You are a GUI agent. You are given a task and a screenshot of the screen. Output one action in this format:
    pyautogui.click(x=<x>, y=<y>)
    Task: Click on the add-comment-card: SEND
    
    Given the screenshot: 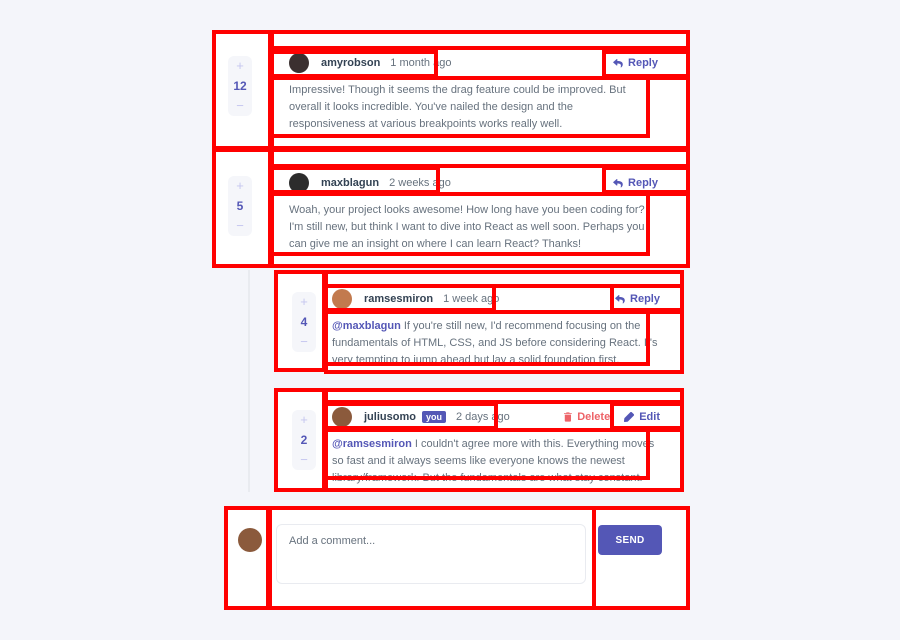 What is the action you would take?
    pyautogui.click(x=458, y=558)
    